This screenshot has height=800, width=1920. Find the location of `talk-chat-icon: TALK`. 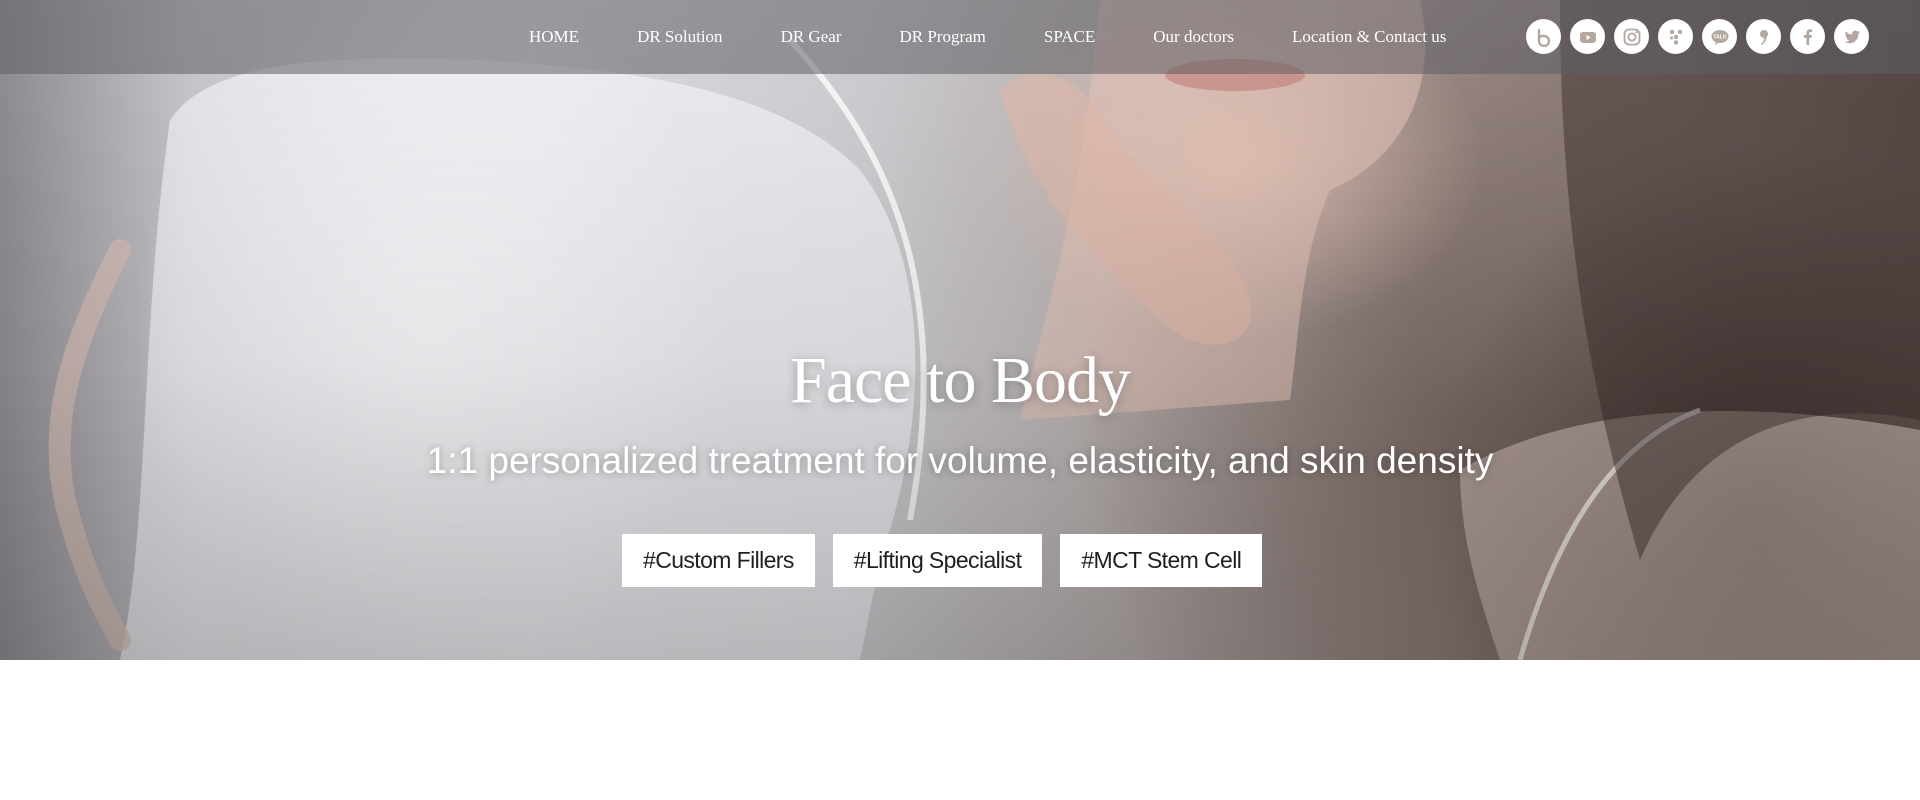

talk-chat-icon: TALK is located at coordinates (1719, 36).